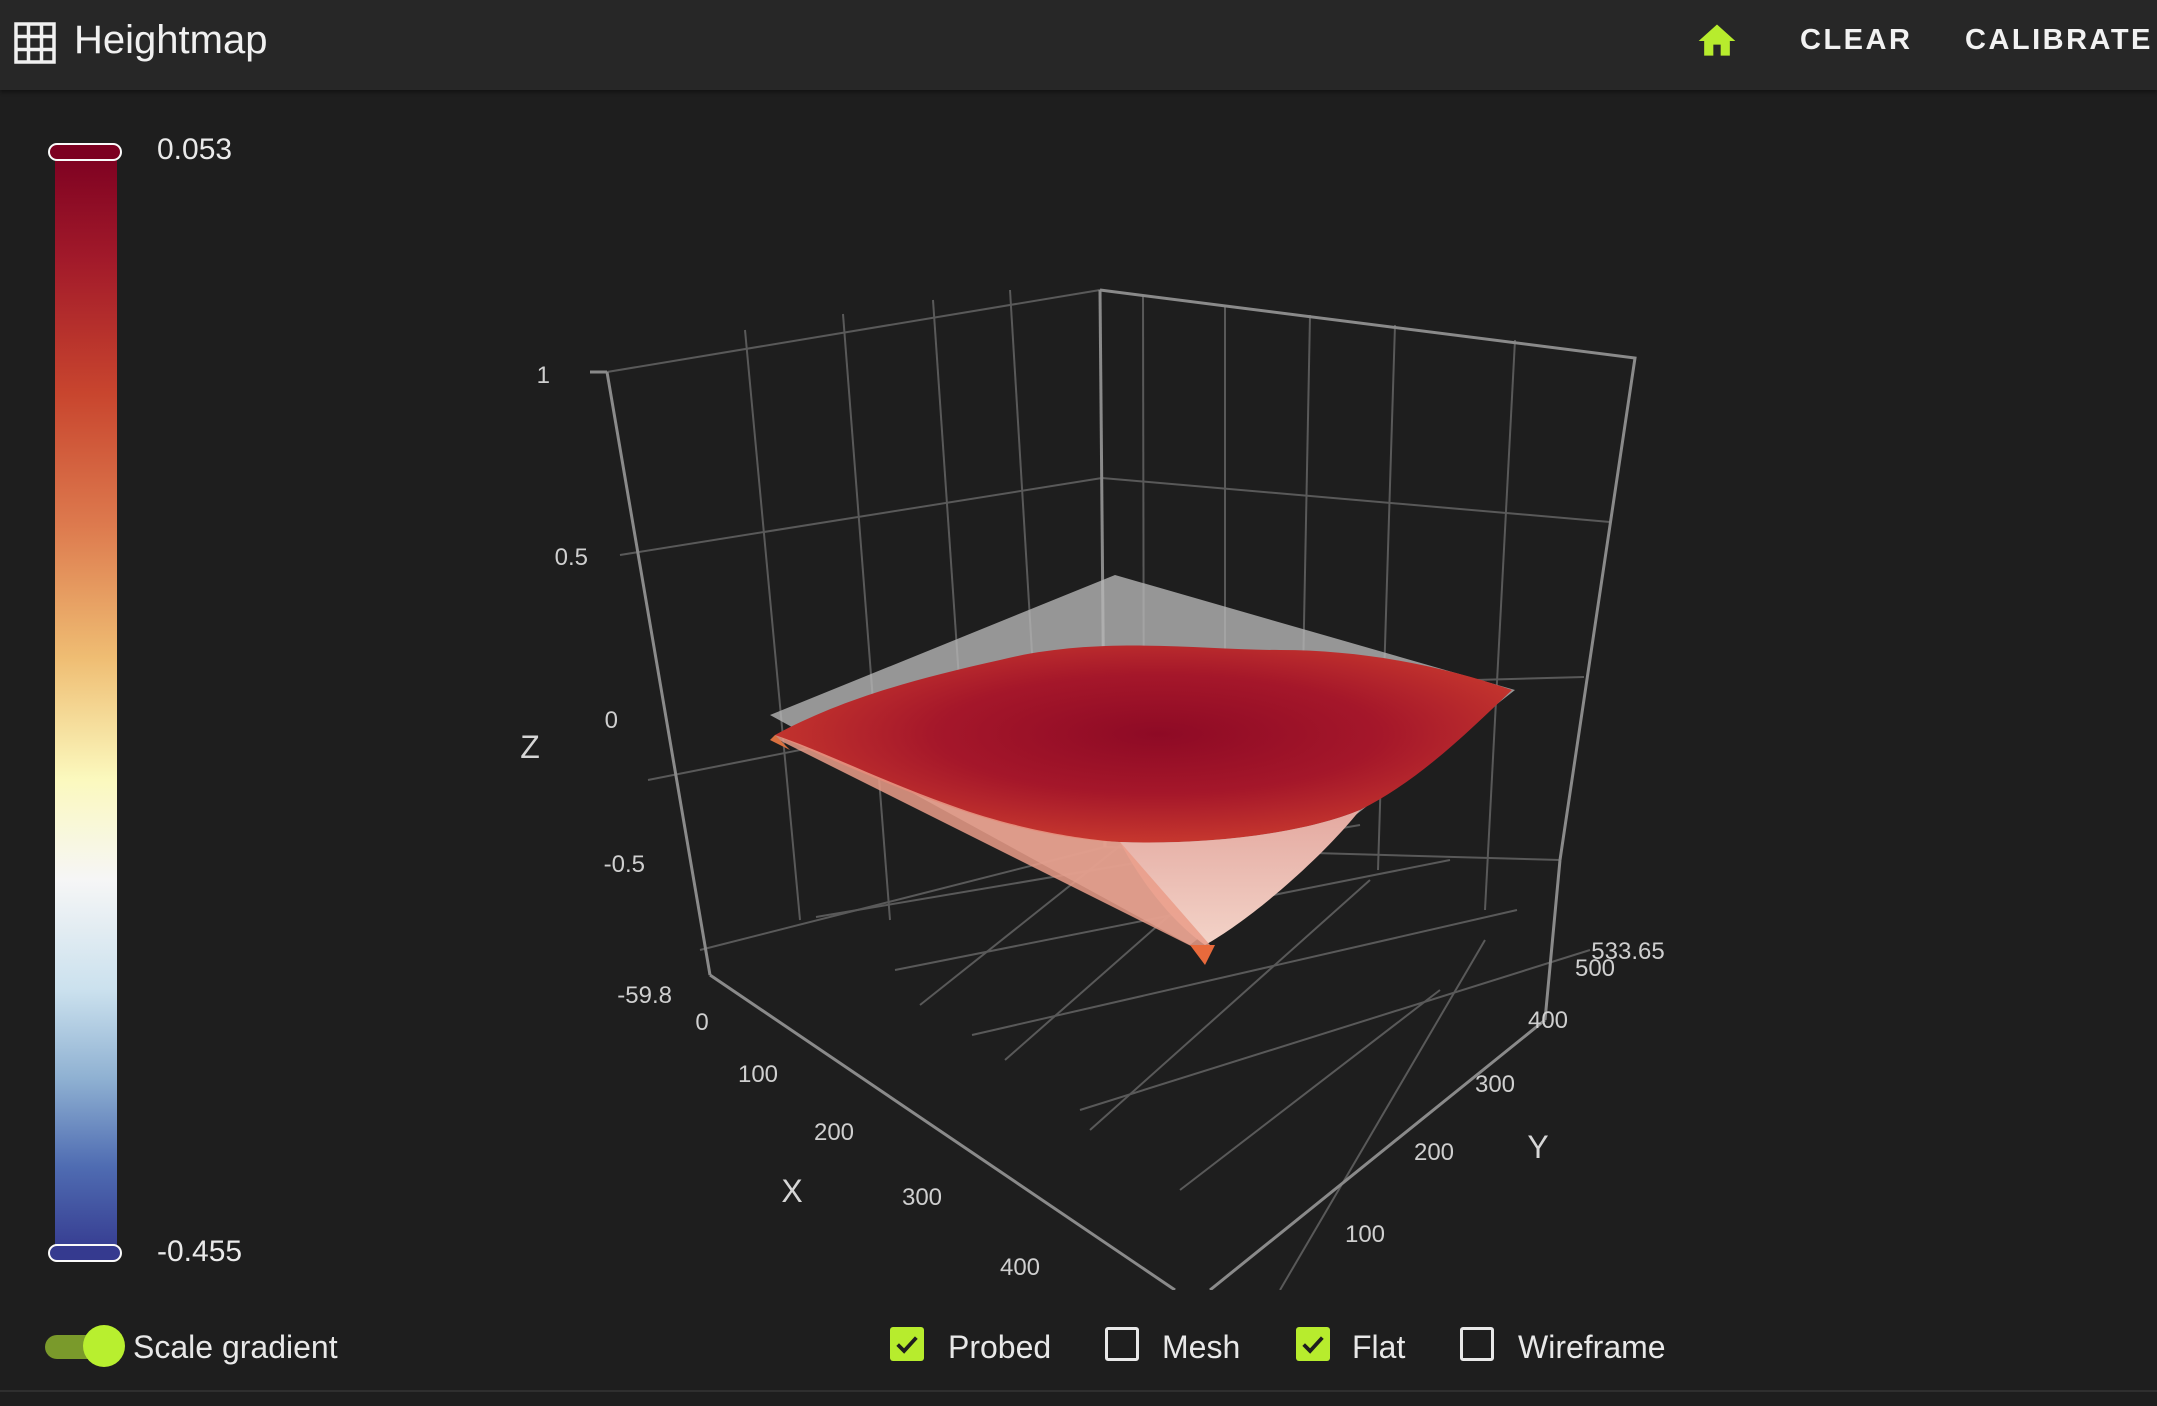 This screenshot has width=2157, height=1406. Describe the element at coordinates (1020, 1267) in the screenshot. I see `x-tick-label: 400` at that location.